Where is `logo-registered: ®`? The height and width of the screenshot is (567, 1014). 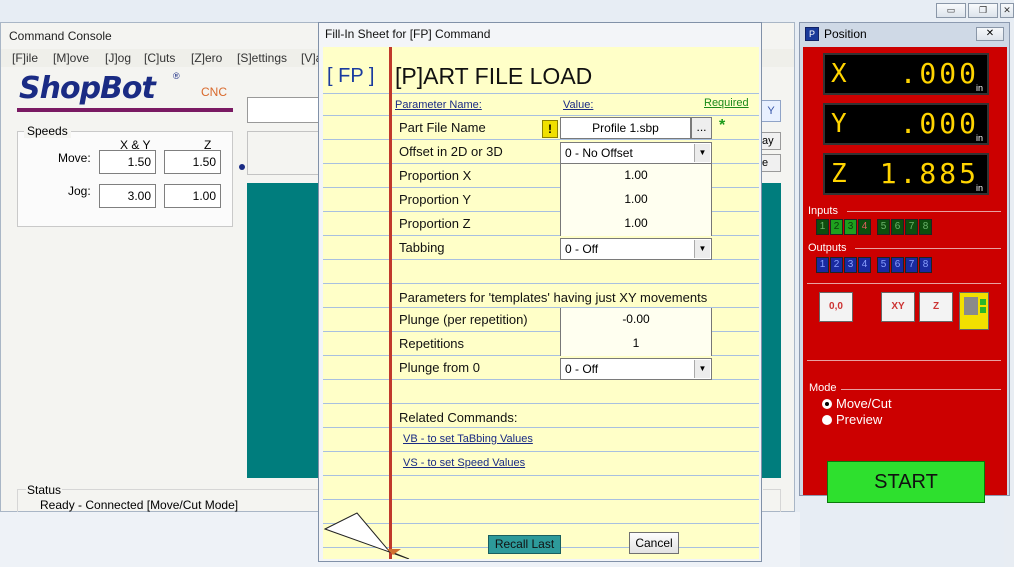 logo-registered: ® is located at coordinates (176, 76).